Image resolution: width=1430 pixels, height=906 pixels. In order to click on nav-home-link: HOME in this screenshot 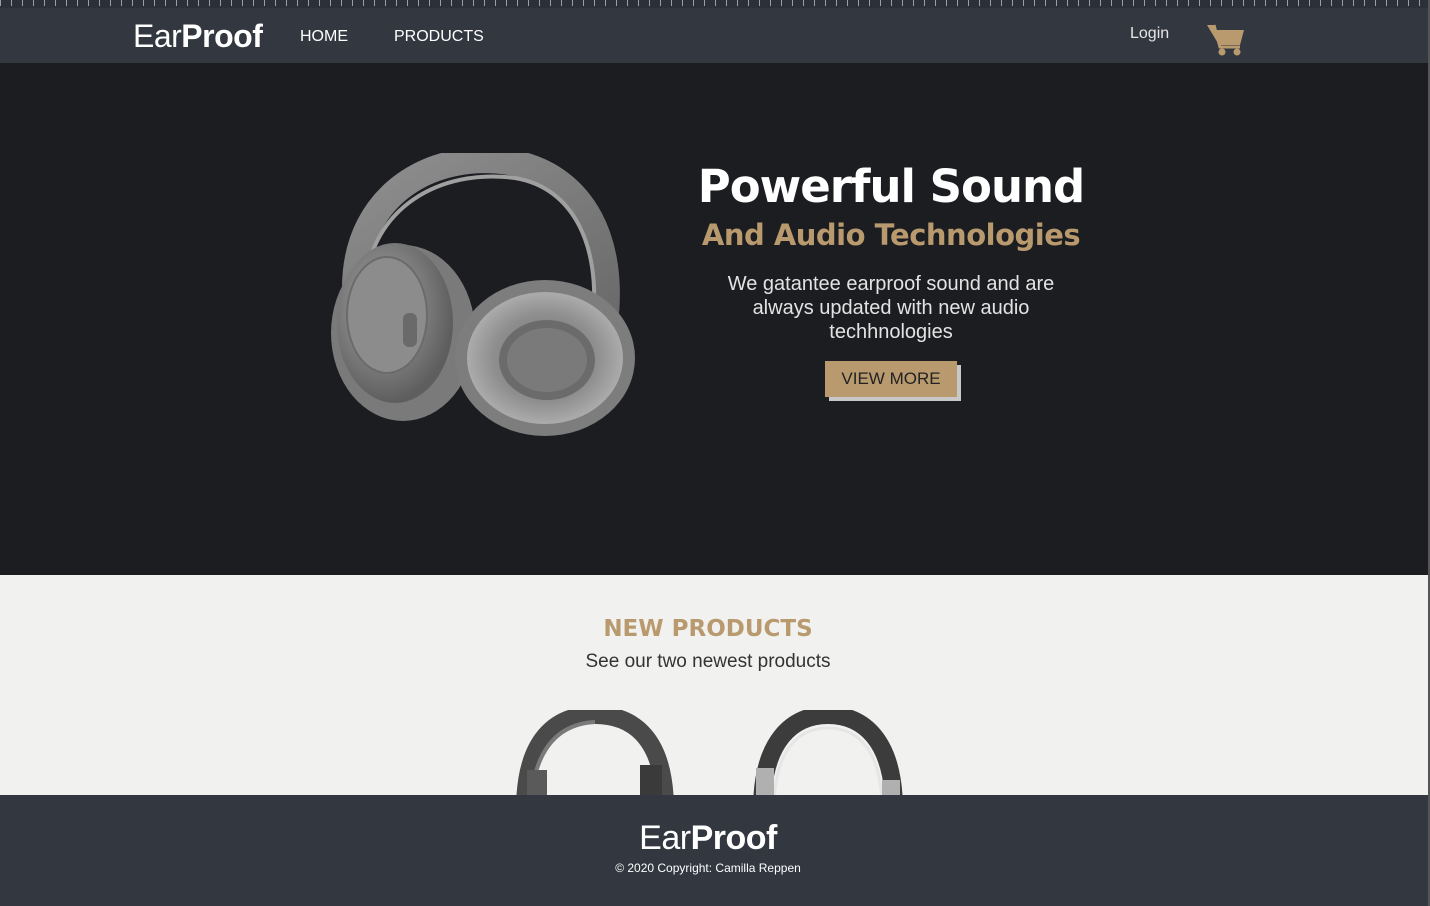, I will do `click(324, 37)`.